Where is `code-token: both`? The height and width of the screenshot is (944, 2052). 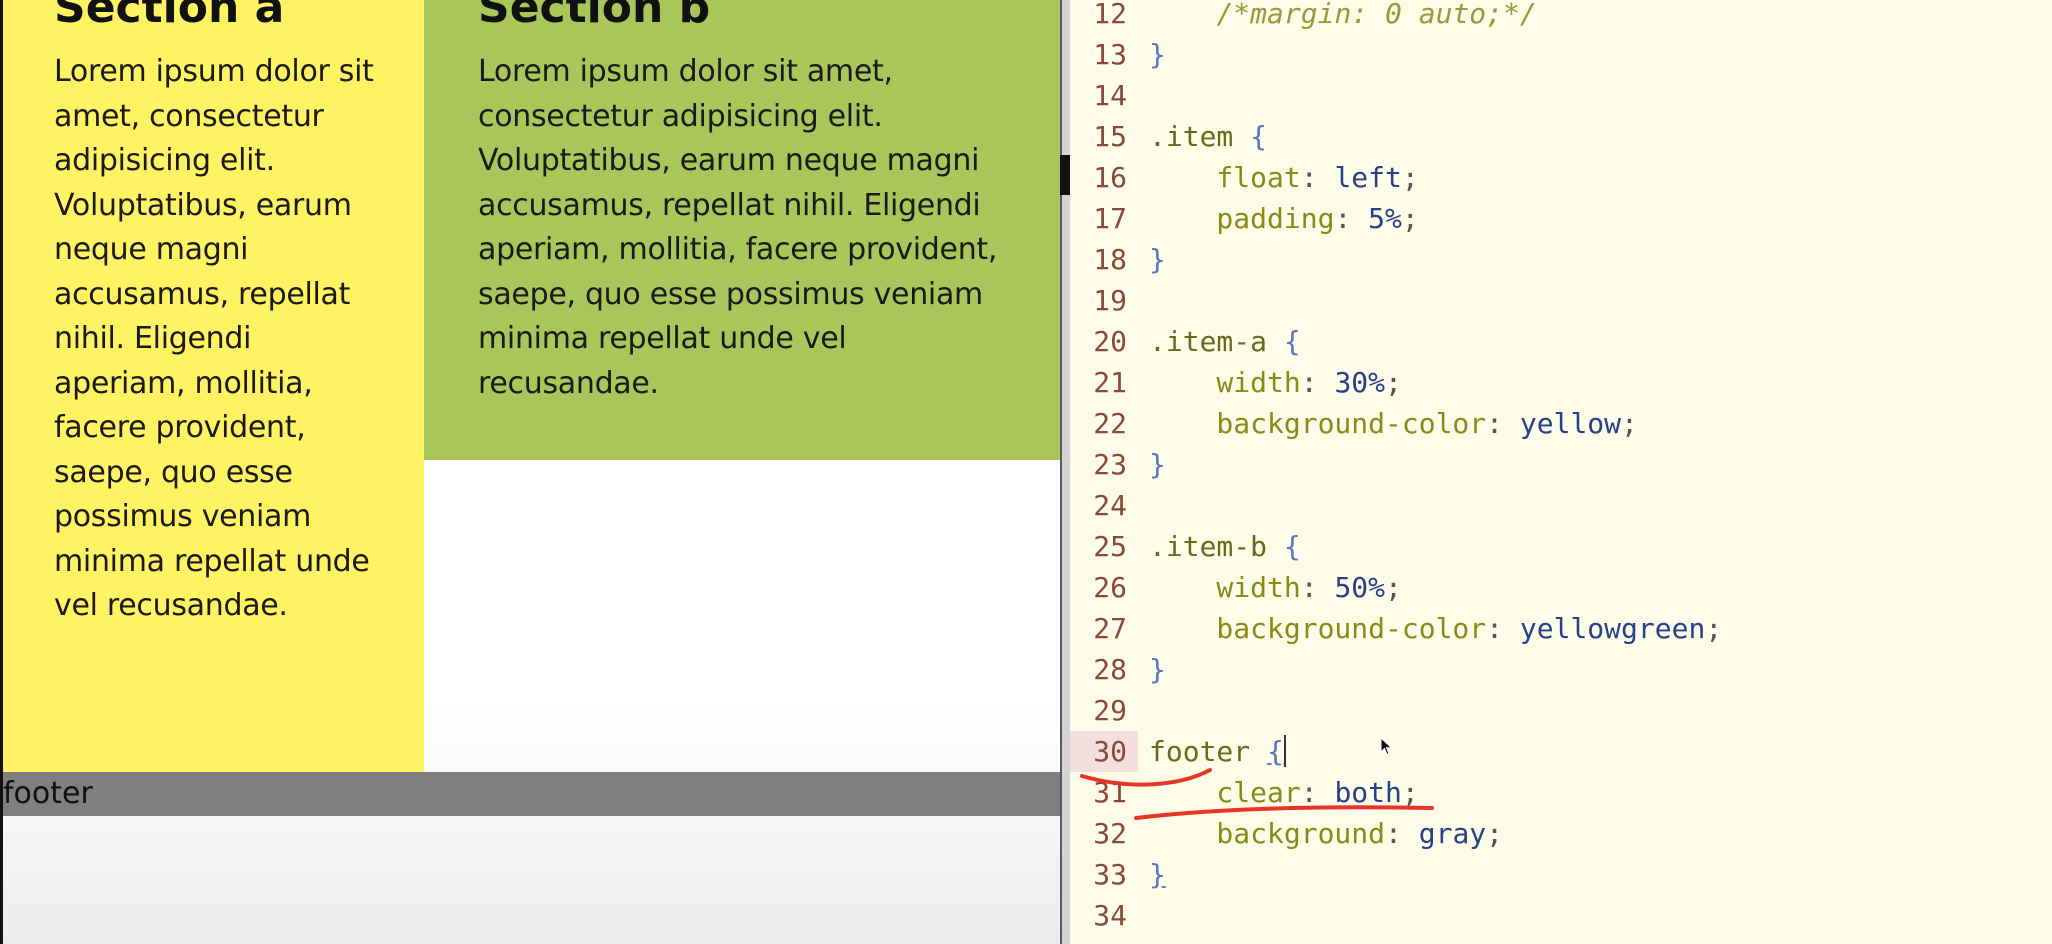 code-token: both is located at coordinates (1368, 792).